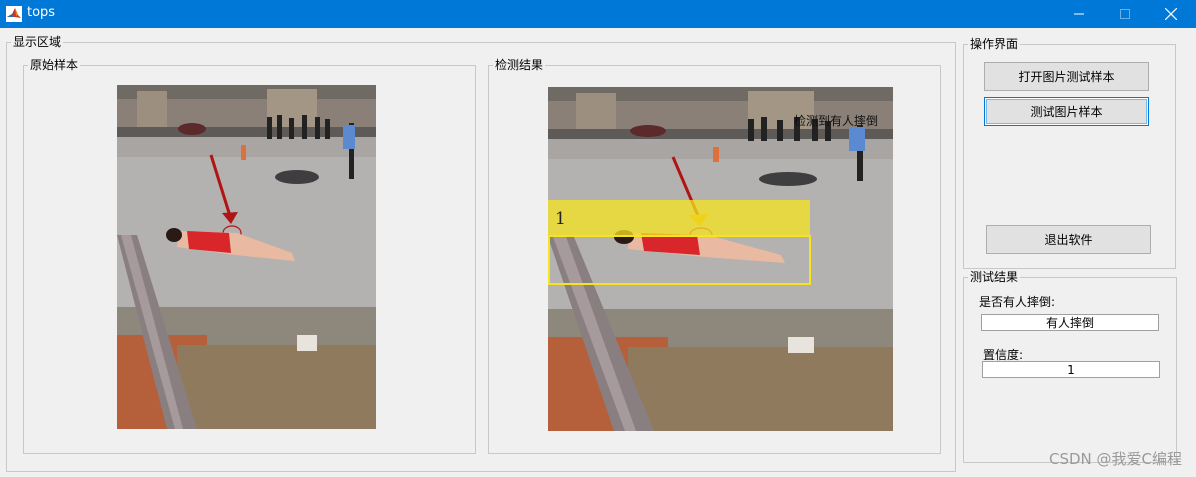 The image size is (1196, 477). Describe the element at coordinates (836, 120) in the screenshot. I see `fall-detected-overlay: 检测到有人摔倒` at that location.